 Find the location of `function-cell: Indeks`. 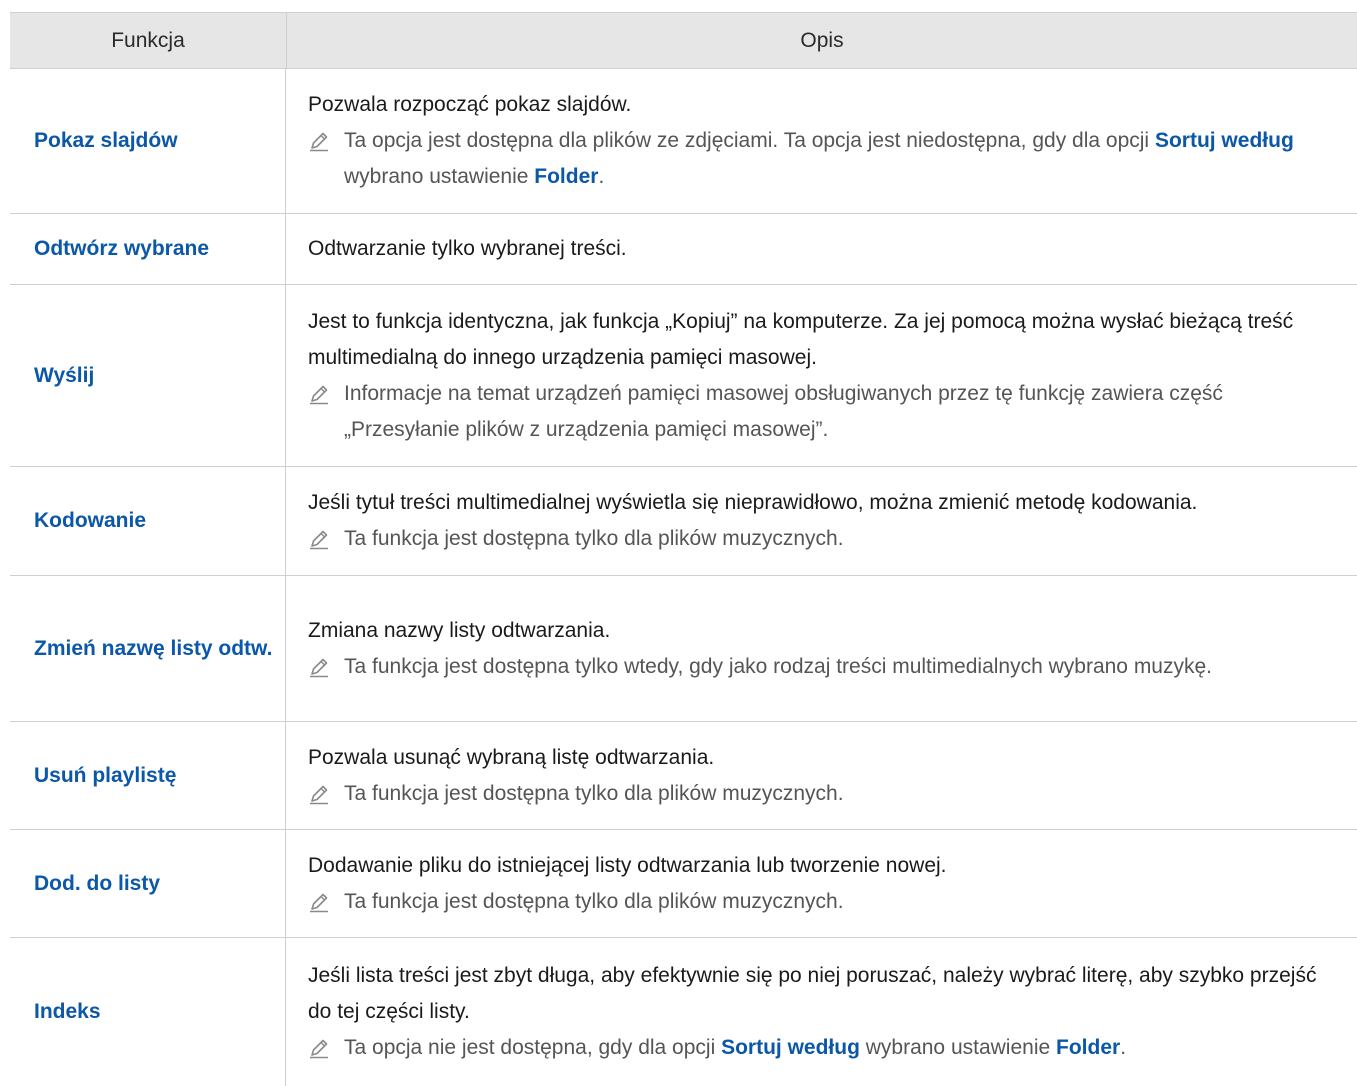

function-cell: Indeks is located at coordinates (148, 1012).